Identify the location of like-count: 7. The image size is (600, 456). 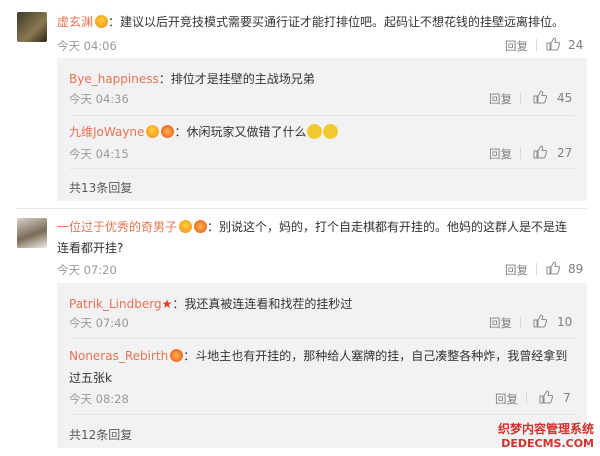
(567, 398).